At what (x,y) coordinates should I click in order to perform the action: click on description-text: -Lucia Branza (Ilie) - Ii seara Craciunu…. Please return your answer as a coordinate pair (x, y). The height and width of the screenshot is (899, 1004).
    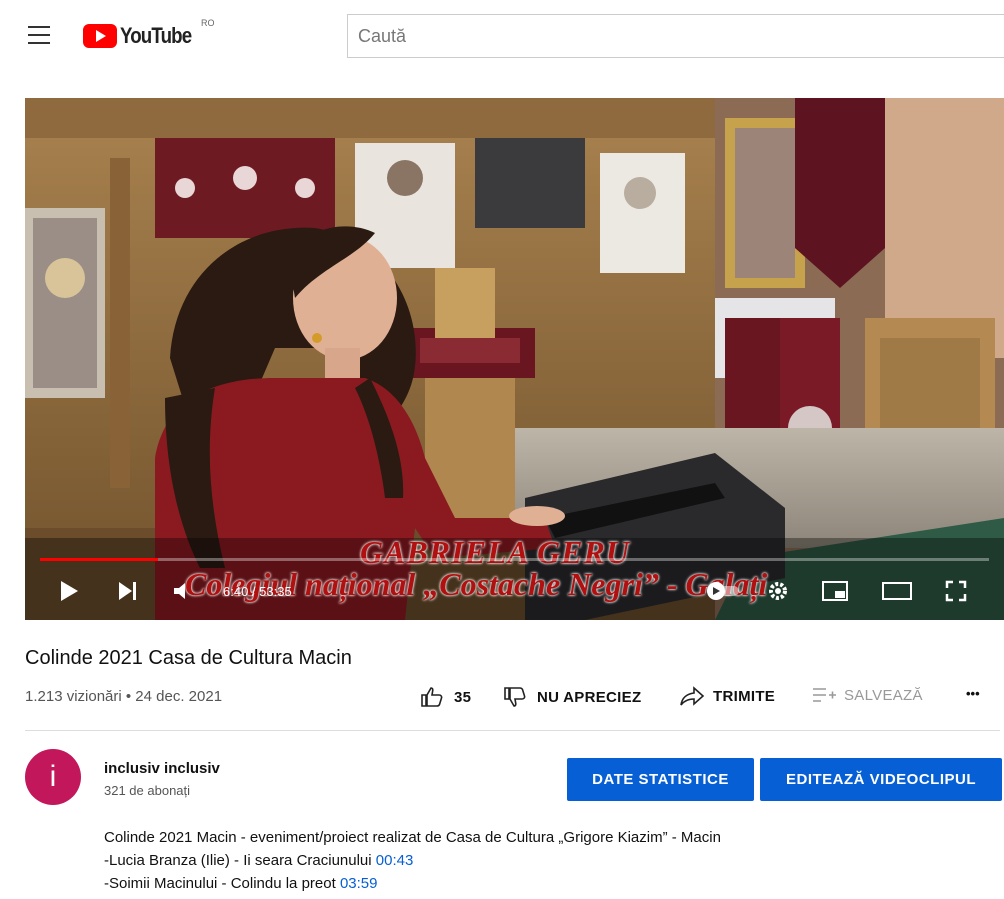
    Looking at the image, I should click on (240, 860).